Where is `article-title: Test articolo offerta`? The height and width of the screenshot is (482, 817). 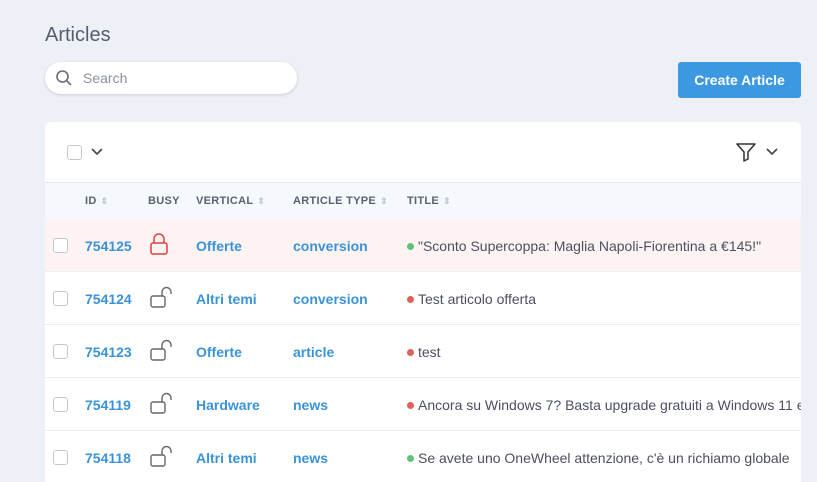 article-title: Test articolo offerta is located at coordinates (471, 299).